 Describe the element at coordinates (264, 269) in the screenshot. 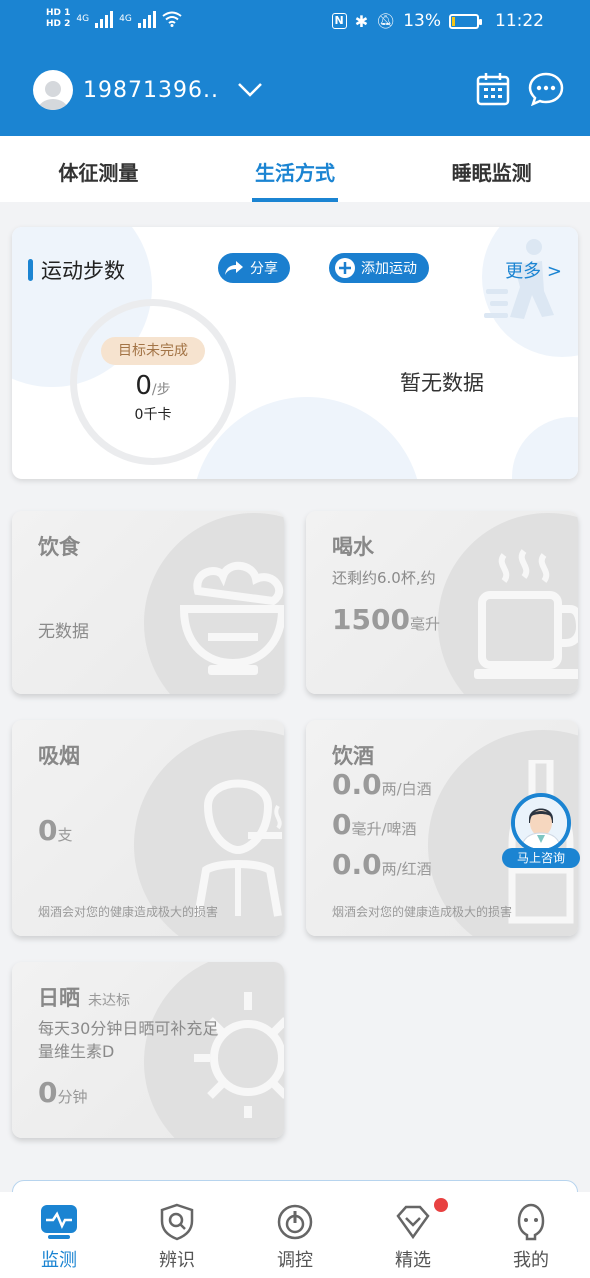

I see `share-label: 分享` at that location.